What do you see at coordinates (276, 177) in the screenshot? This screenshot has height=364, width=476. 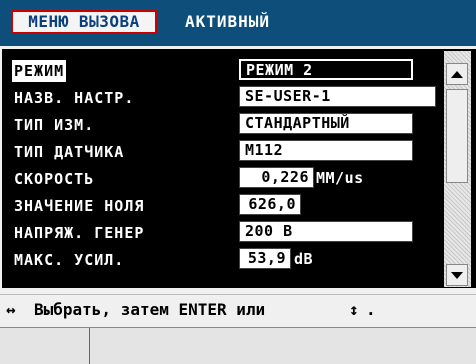 I see `velocity-field: 0,226` at bounding box center [276, 177].